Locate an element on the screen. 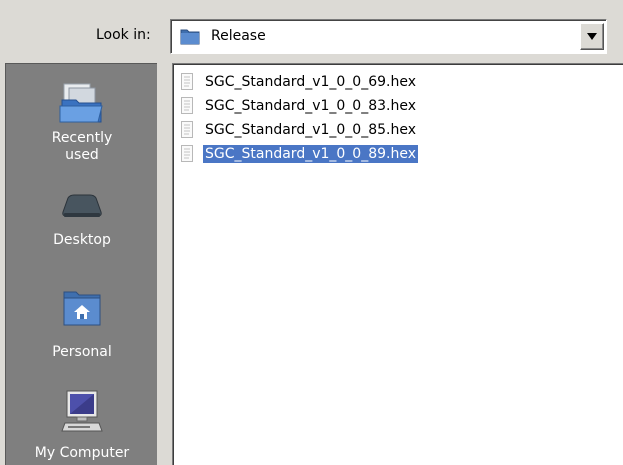  look-in-label: Look in: is located at coordinates (123, 35).